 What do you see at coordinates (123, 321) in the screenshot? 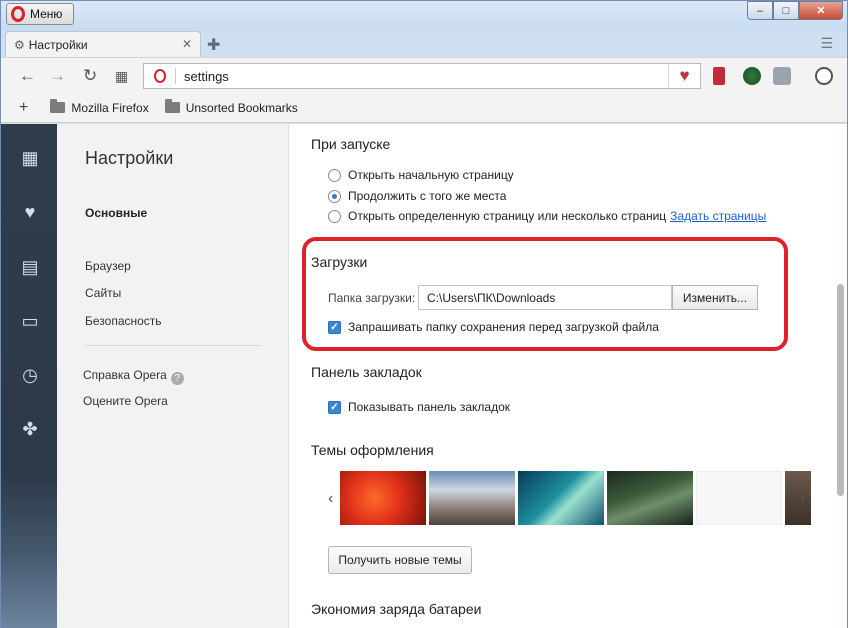
I see `sidebar-item-security: Безопасность` at bounding box center [123, 321].